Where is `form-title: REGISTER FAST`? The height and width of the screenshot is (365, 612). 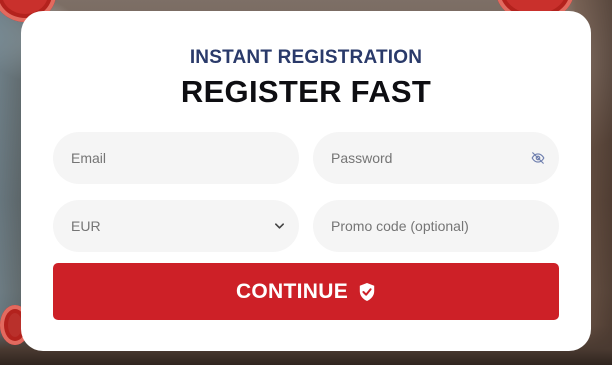
form-title: REGISTER FAST is located at coordinates (306, 91).